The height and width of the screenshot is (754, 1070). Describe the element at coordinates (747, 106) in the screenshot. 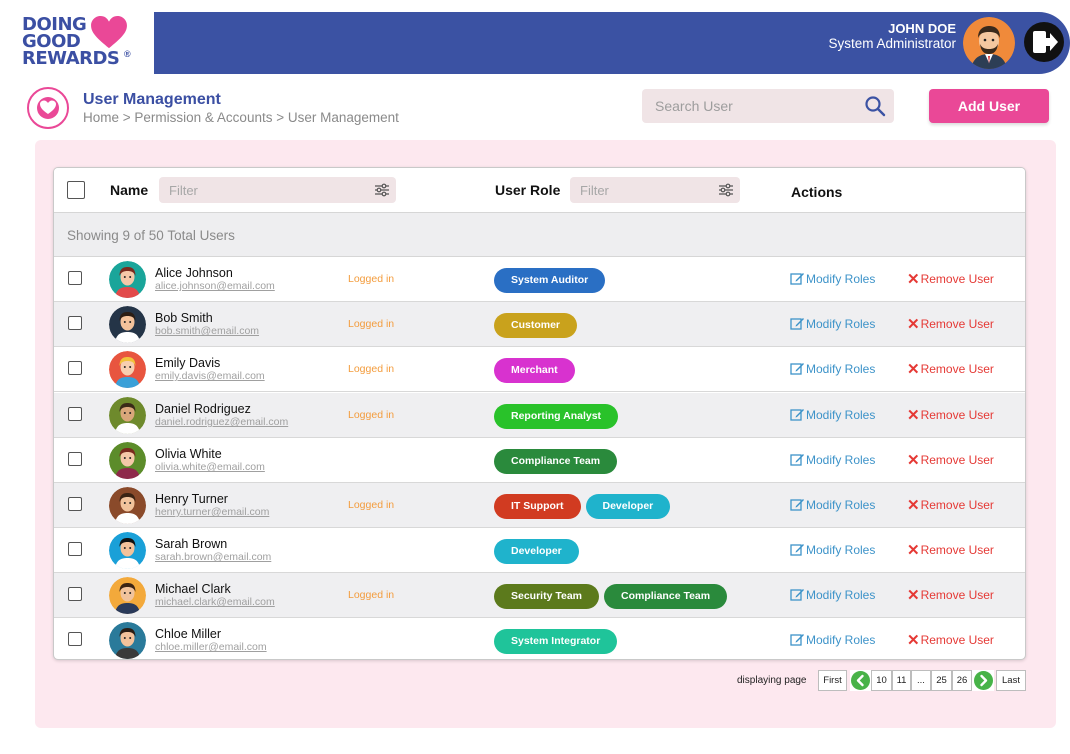

I see `search-input` at that location.